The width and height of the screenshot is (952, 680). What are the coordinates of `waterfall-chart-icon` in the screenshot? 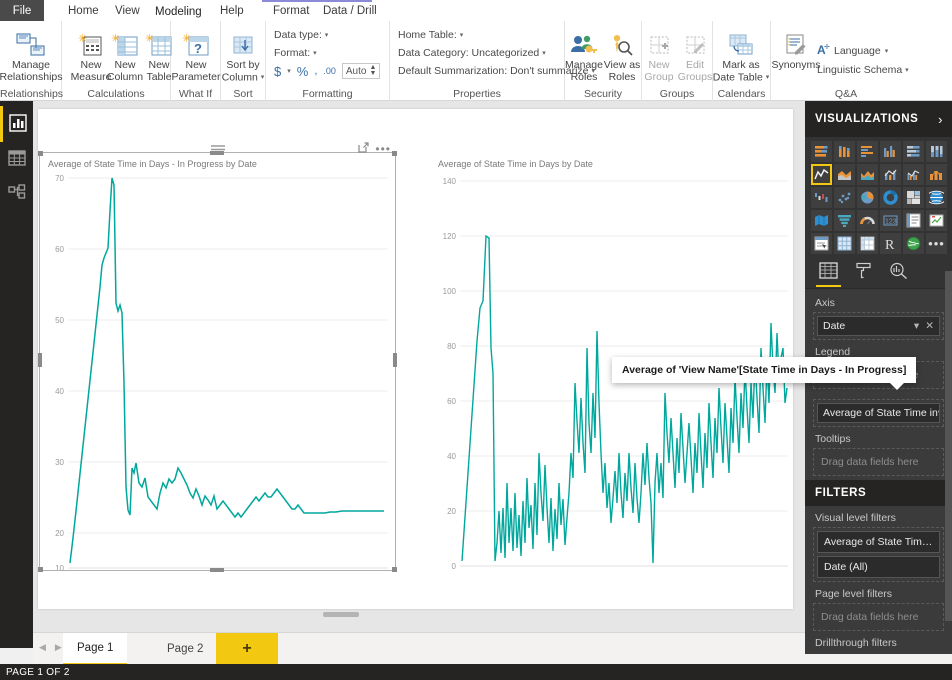 It's located at (821, 197).